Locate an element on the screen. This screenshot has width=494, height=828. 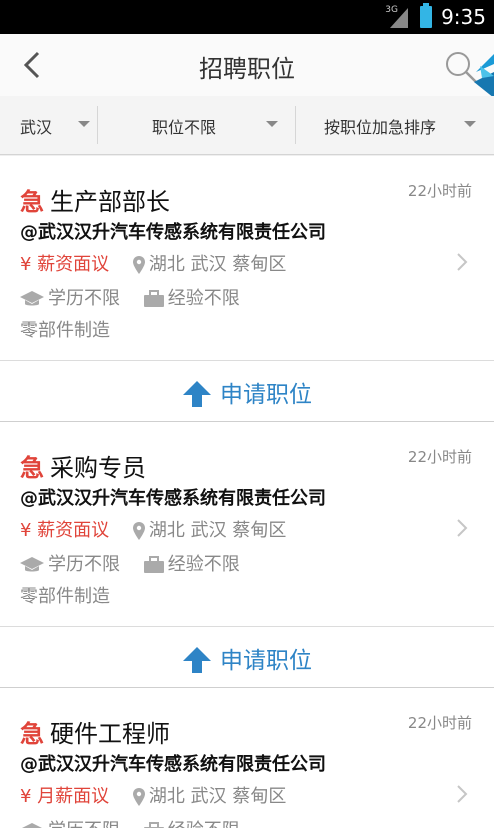
app-header: 招聘职位 is located at coordinates (247, 66).